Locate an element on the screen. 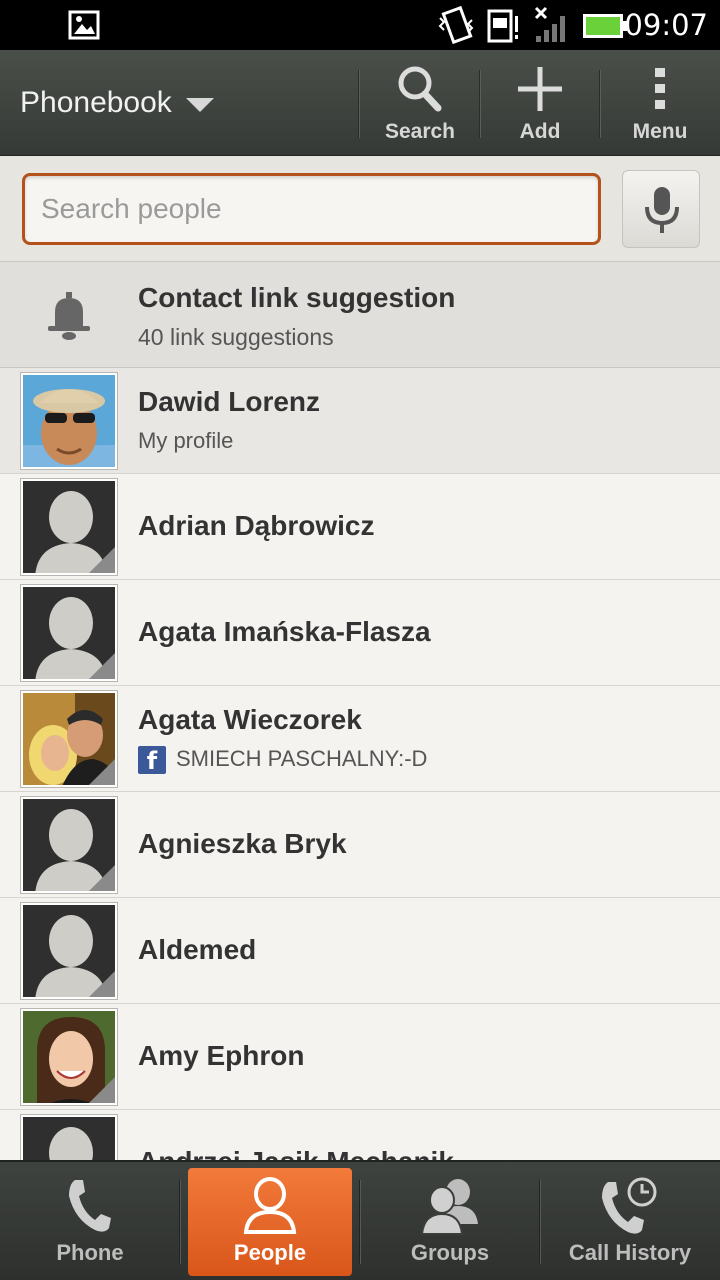  status-bar: 09:07 is located at coordinates (360, 25).